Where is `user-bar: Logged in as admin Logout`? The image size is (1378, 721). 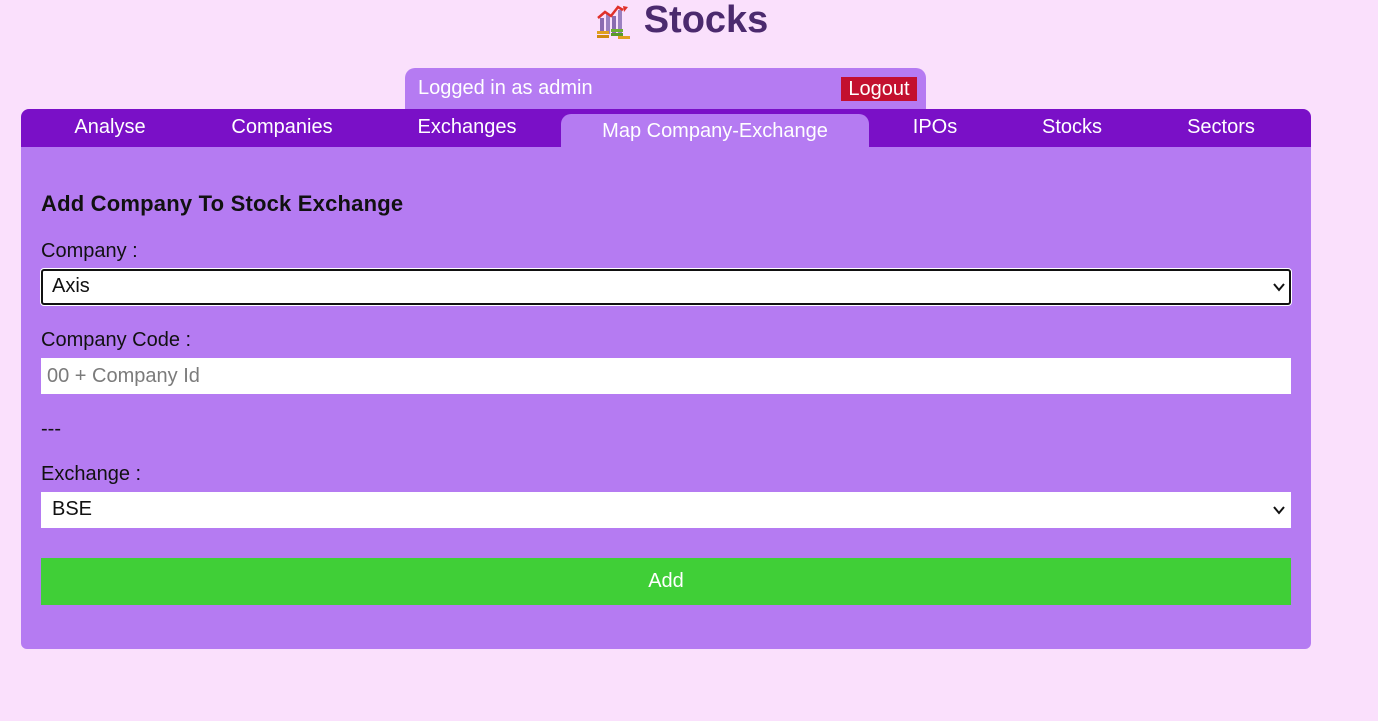 user-bar: Logged in as admin Logout is located at coordinates (665, 89).